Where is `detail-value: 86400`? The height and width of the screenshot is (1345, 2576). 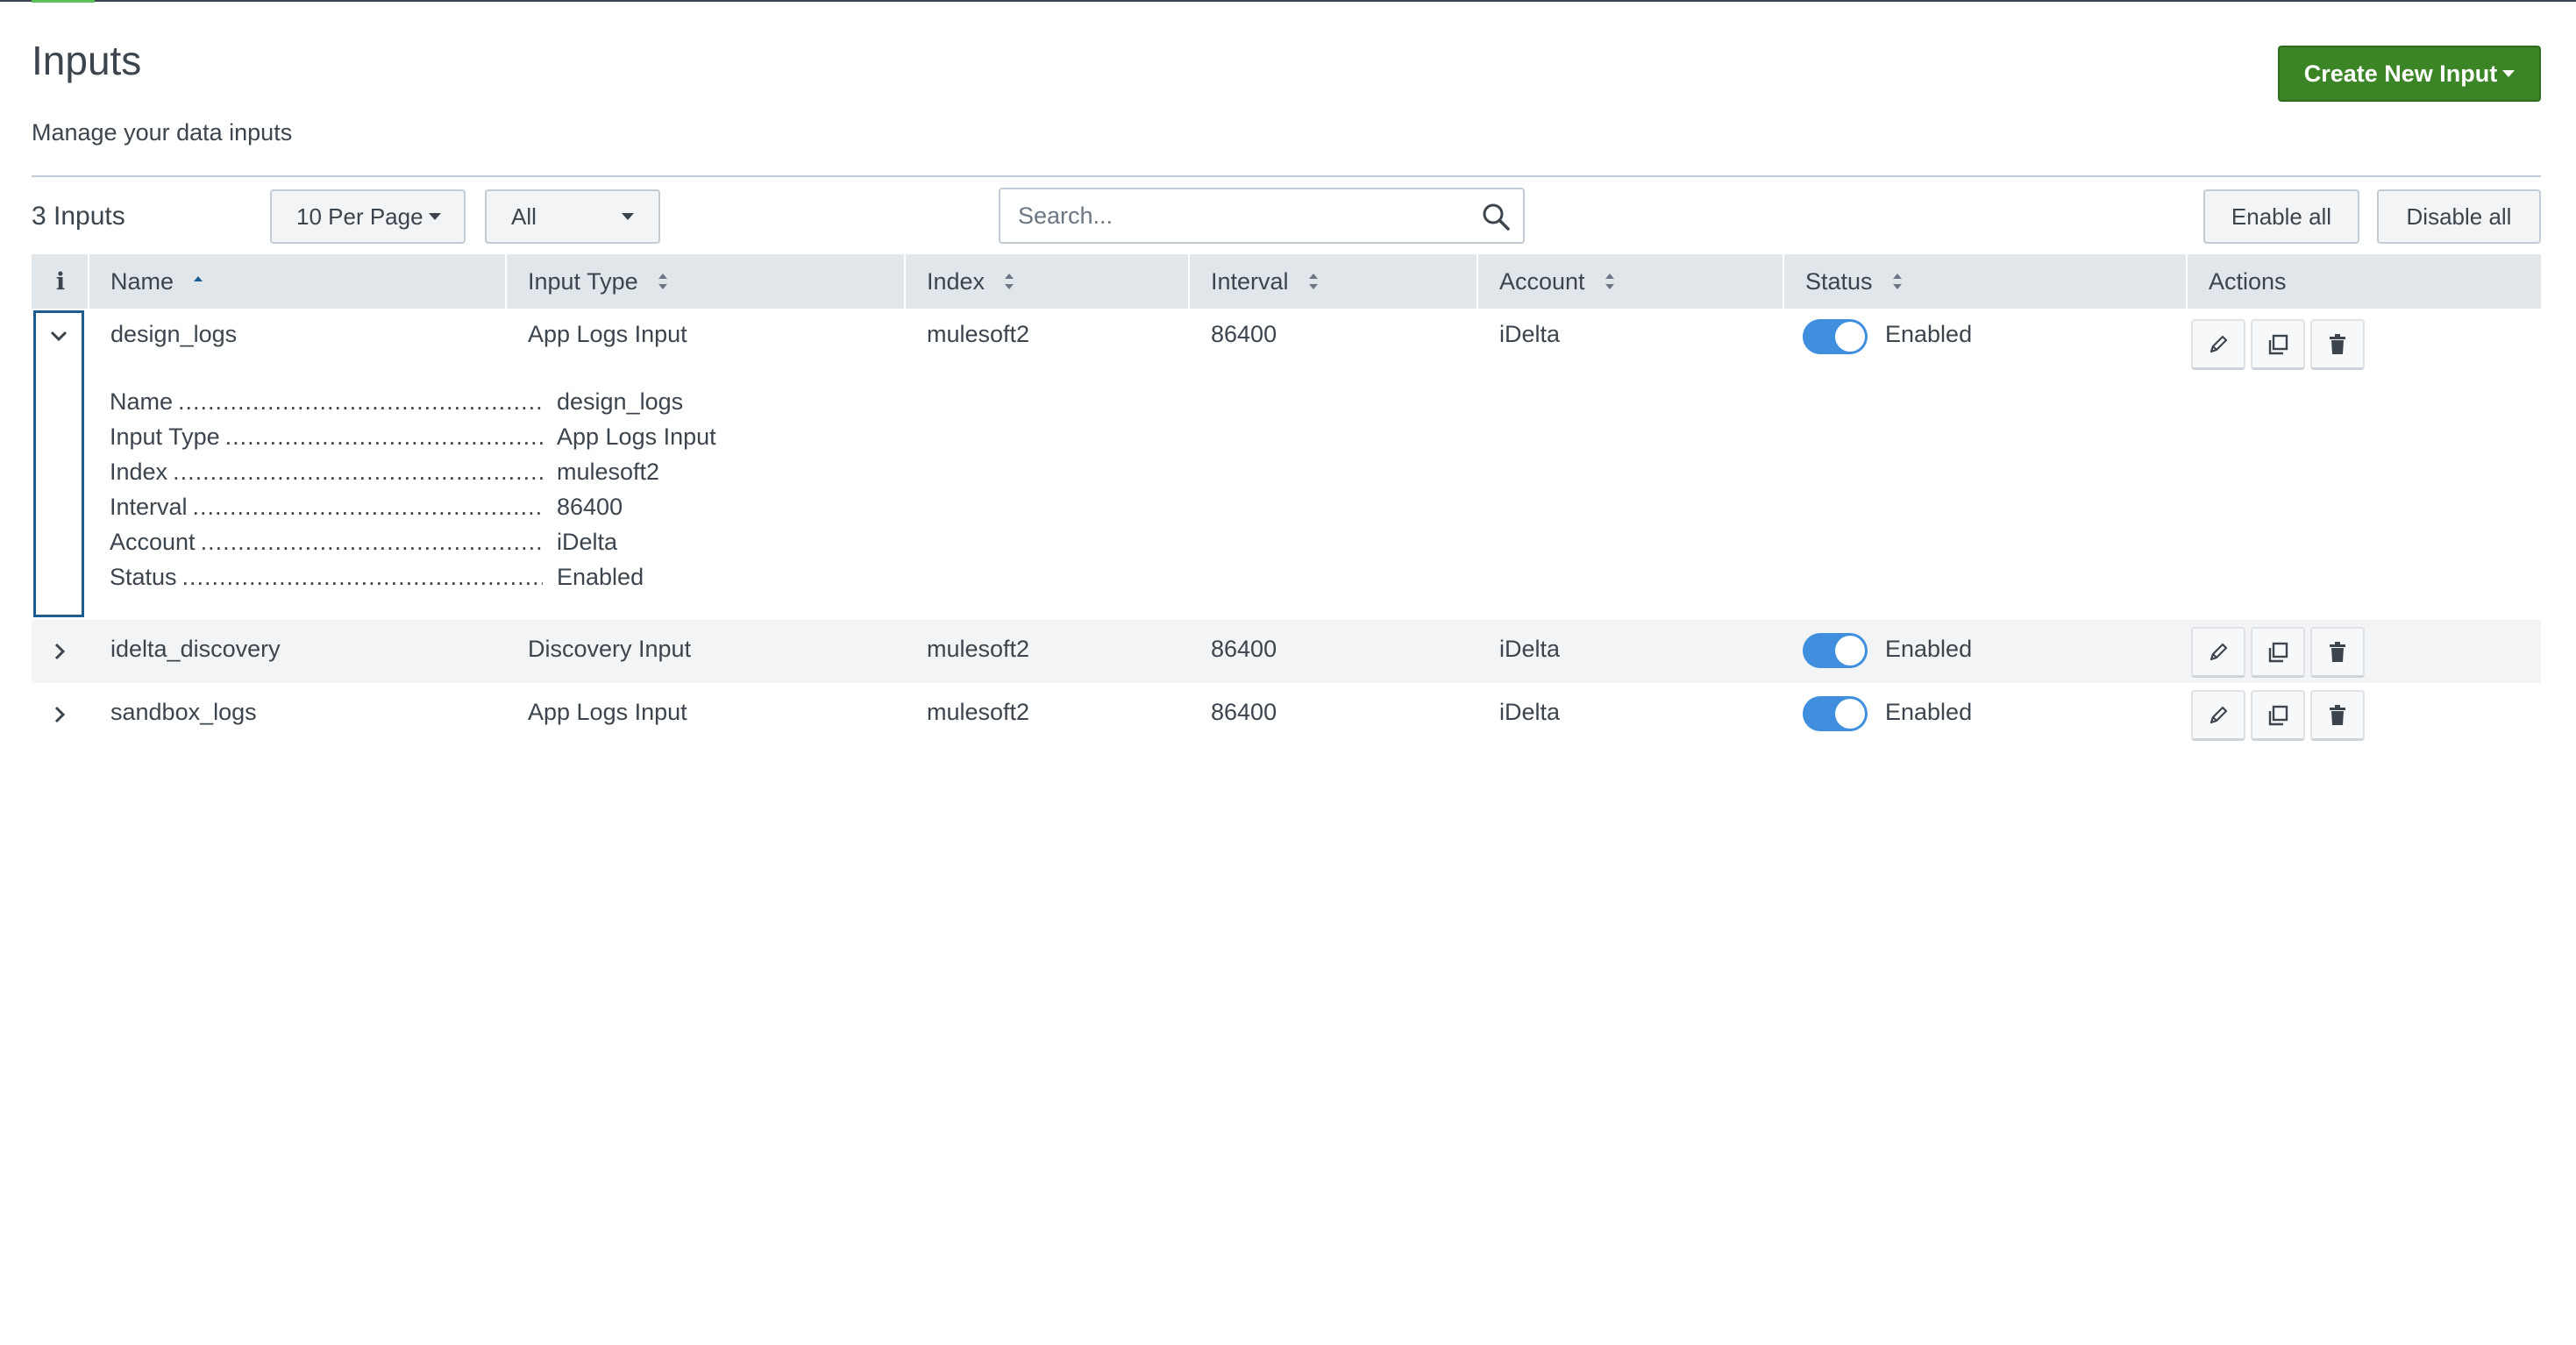 detail-value: 86400 is located at coordinates (590, 507).